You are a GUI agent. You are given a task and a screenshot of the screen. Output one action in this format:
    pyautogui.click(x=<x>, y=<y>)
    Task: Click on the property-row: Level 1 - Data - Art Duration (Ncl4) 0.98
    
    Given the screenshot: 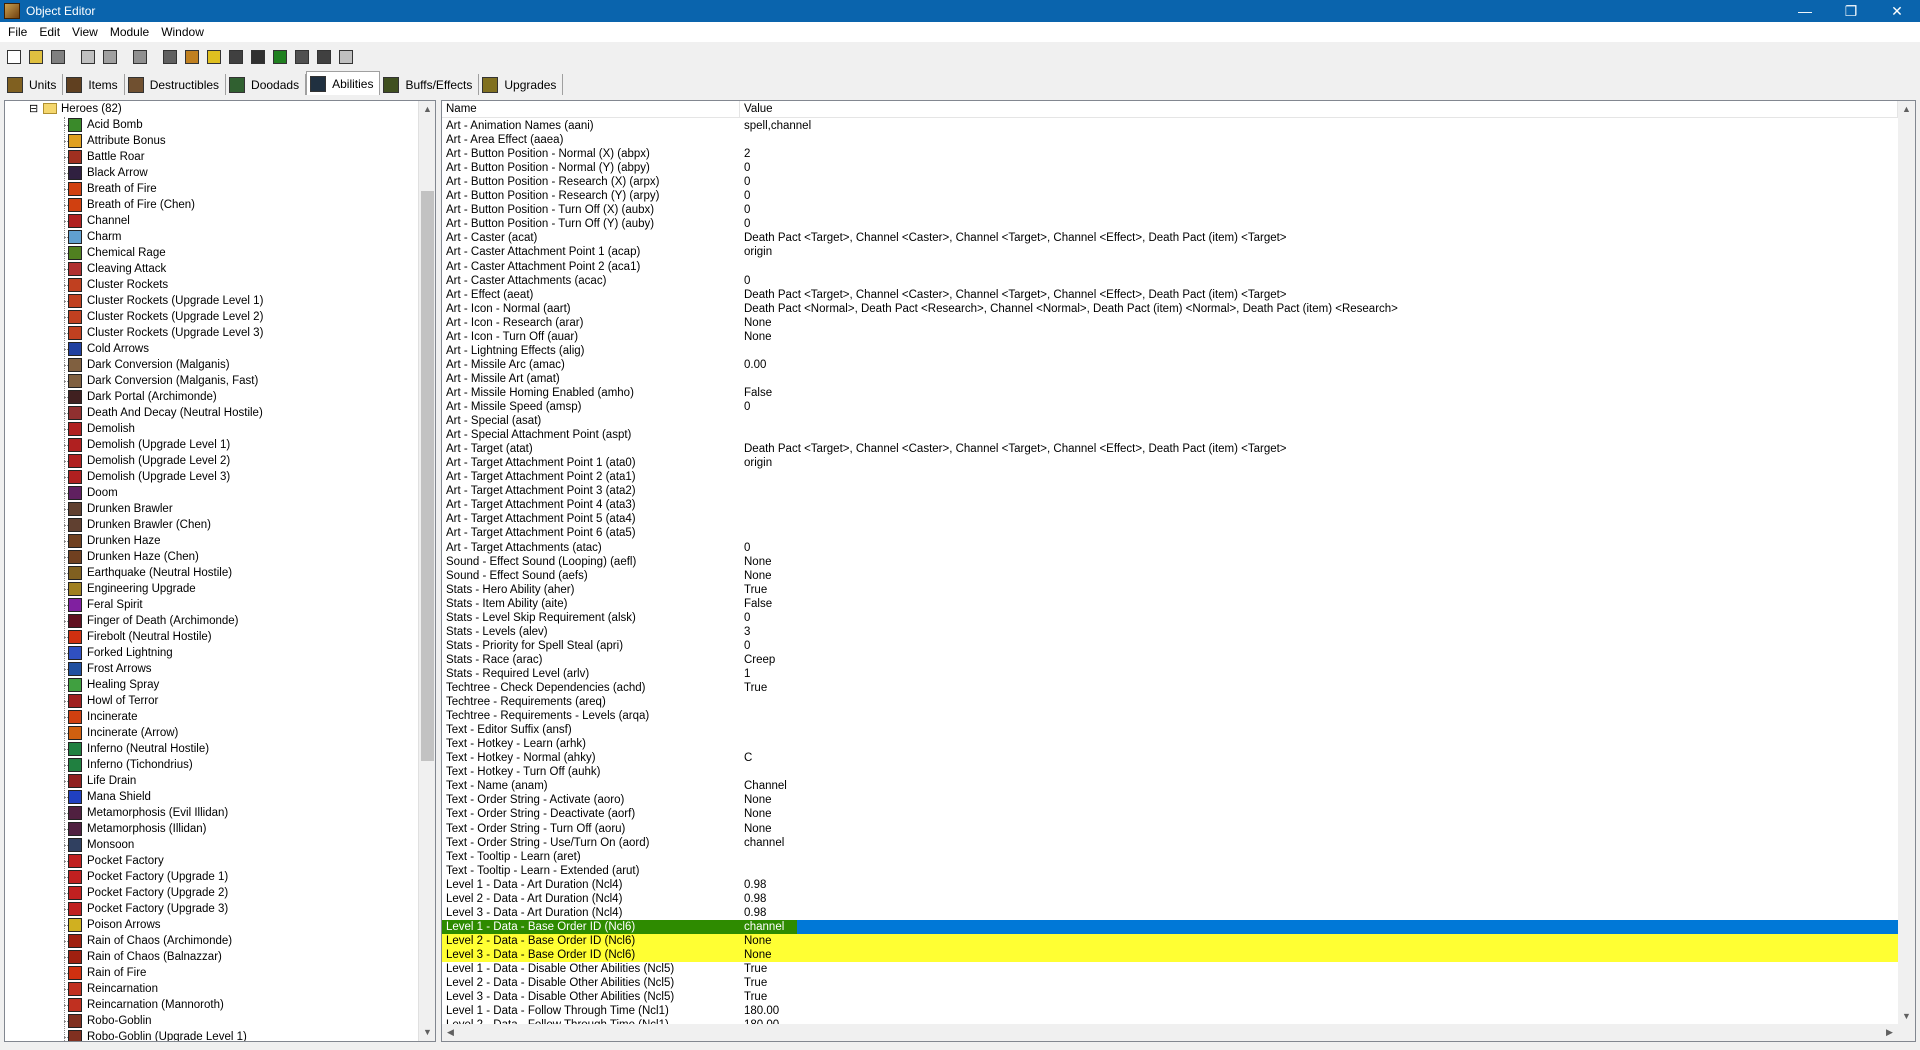 What is the action you would take?
    pyautogui.click(x=1170, y=885)
    